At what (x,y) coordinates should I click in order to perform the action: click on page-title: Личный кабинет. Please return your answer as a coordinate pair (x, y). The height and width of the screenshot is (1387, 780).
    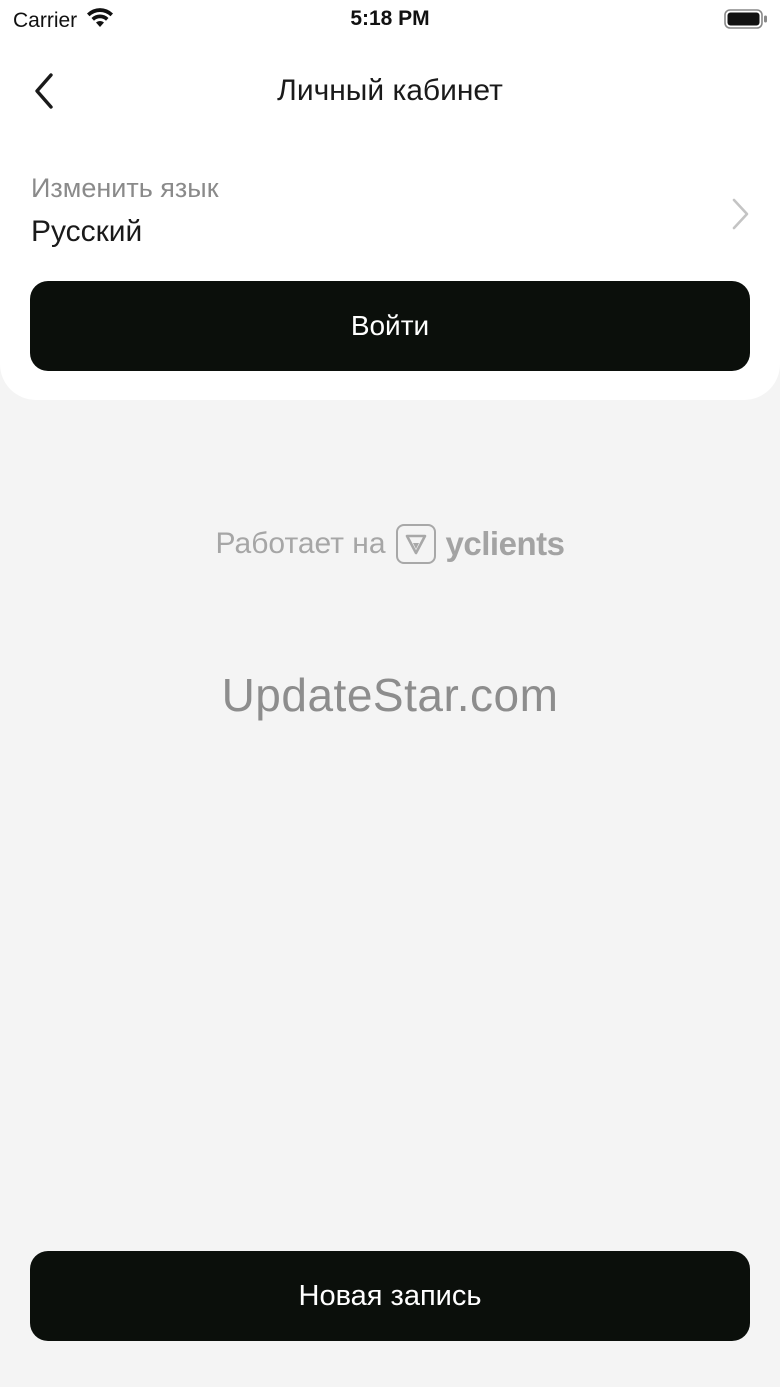
    Looking at the image, I should click on (390, 90).